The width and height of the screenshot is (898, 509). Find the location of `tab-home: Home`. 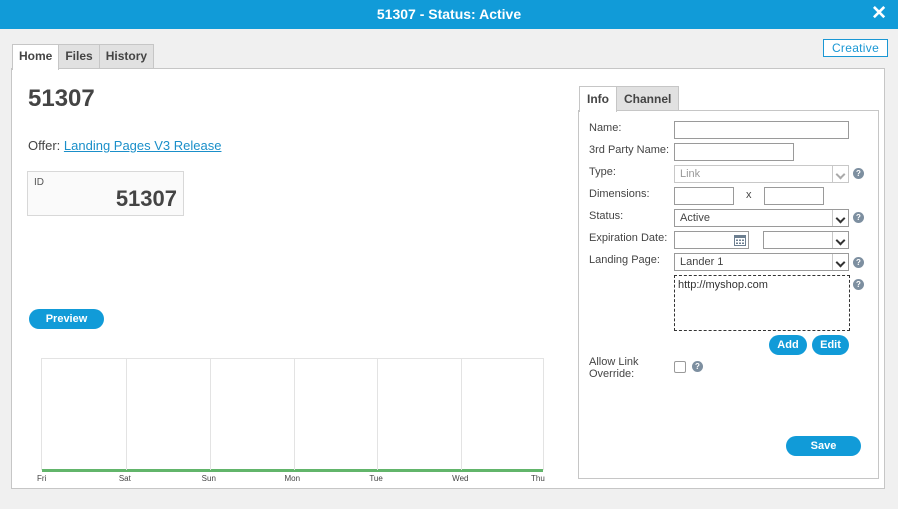

tab-home: Home is located at coordinates (36, 57).